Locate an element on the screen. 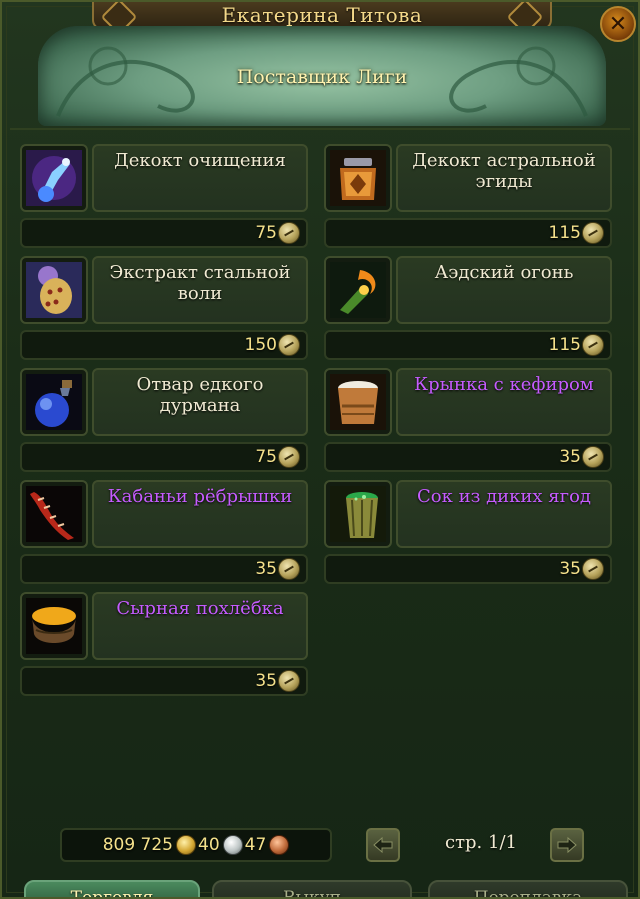 The width and height of the screenshot is (640, 899). steel-will-extract-icon is located at coordinates (54, 290).